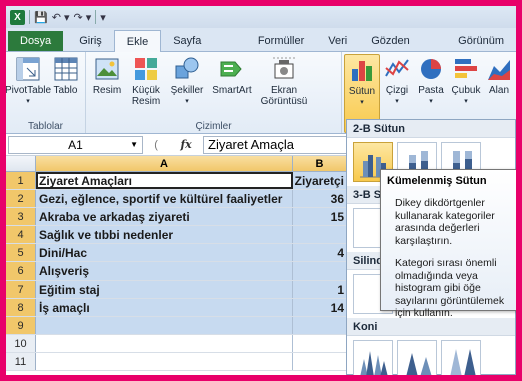 The image size is (522, 381). Describe the element at coordinates (164, 271) in the screenshot. I see `cell-a: Alışveriş` at that location.